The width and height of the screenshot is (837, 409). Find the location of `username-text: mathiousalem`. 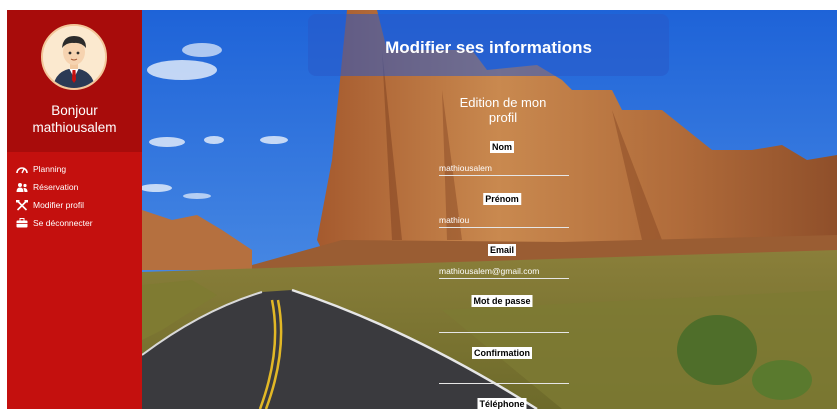

username-text: mathiousalem is located at coordinates (74, 127).